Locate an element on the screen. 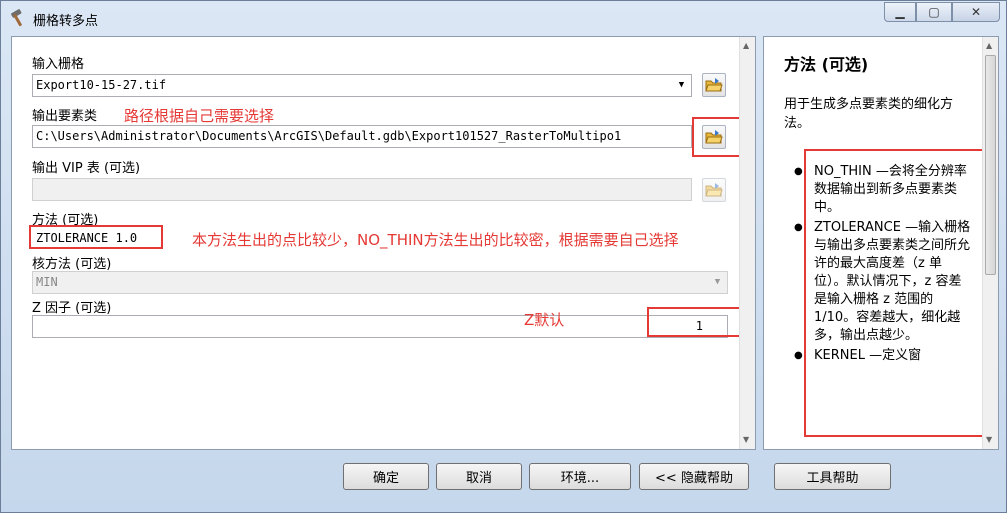  minimize-button: ▁ is located at coordinates (900, 12).